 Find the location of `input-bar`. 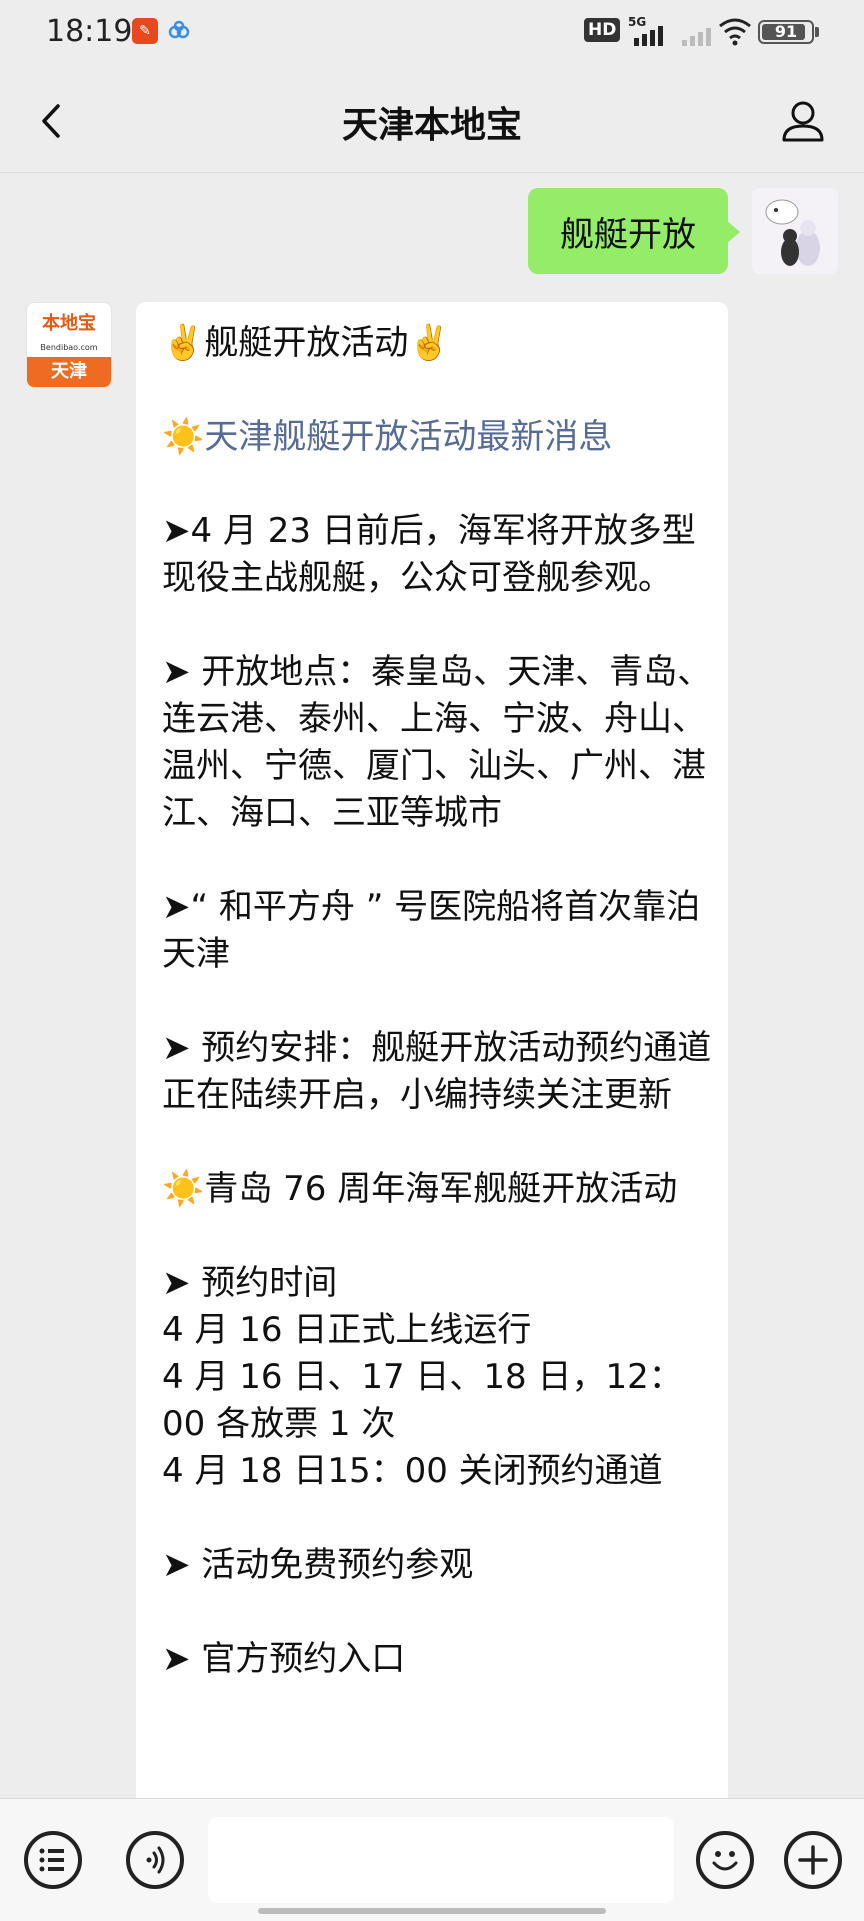

input-bar is located at coordinates (432, 1859).